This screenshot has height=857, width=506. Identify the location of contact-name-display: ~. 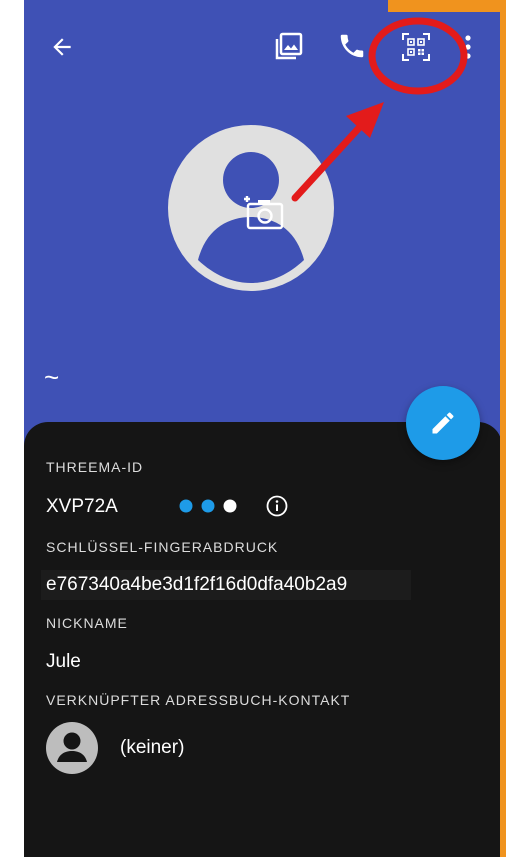
(52, 377).